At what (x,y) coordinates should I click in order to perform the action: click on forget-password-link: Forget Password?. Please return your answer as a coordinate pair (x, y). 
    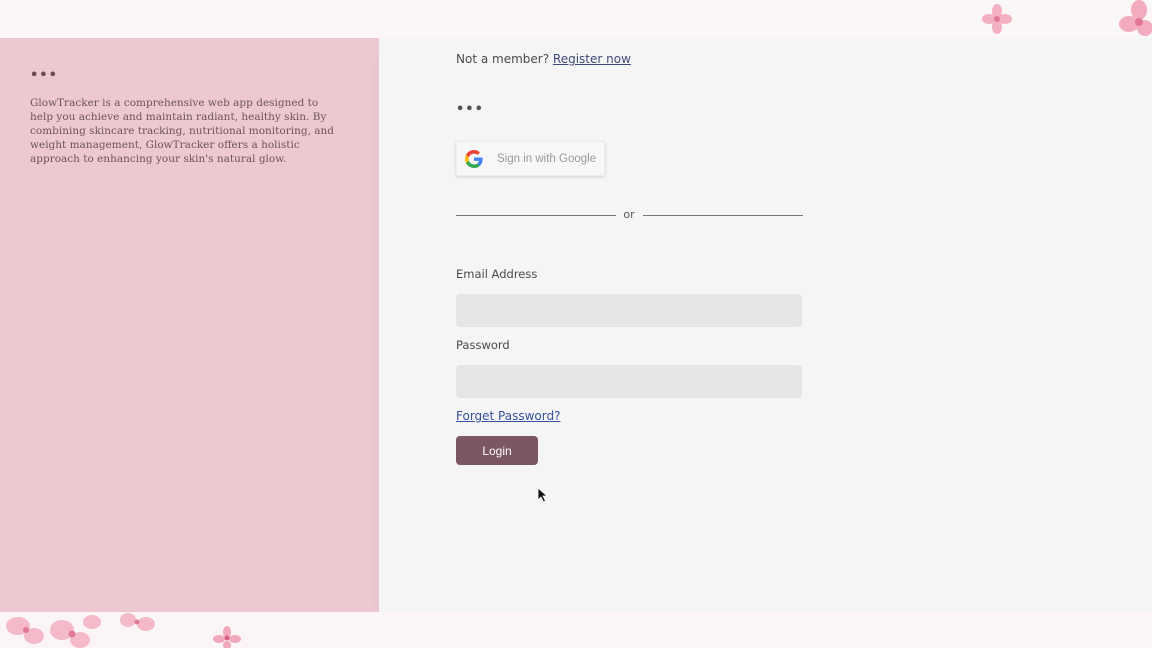
    Looking at the image, I should click on (508, 416).